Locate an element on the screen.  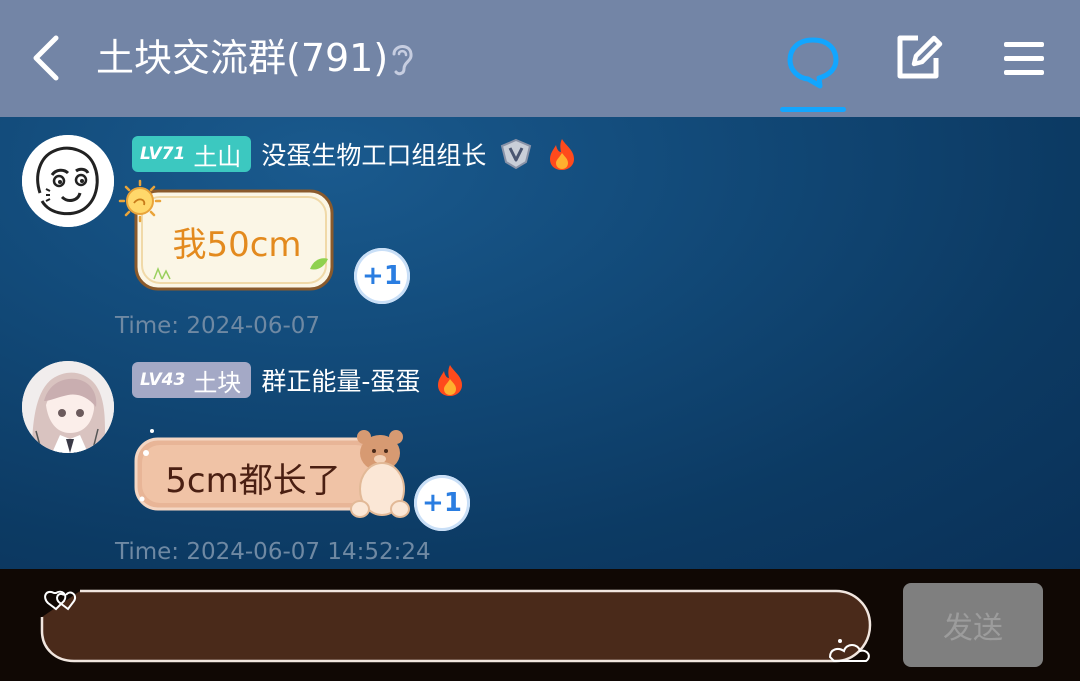
sender-nickname: 群正能量-蛋蛋 is located at coordinates (340, 380).